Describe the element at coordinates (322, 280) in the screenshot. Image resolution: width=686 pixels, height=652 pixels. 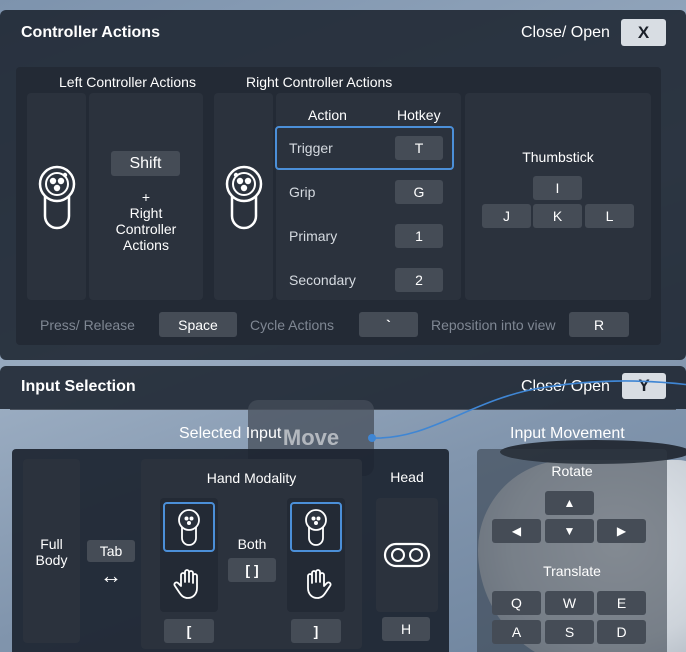
I see `secondary-action-label: Secondary` at that location.